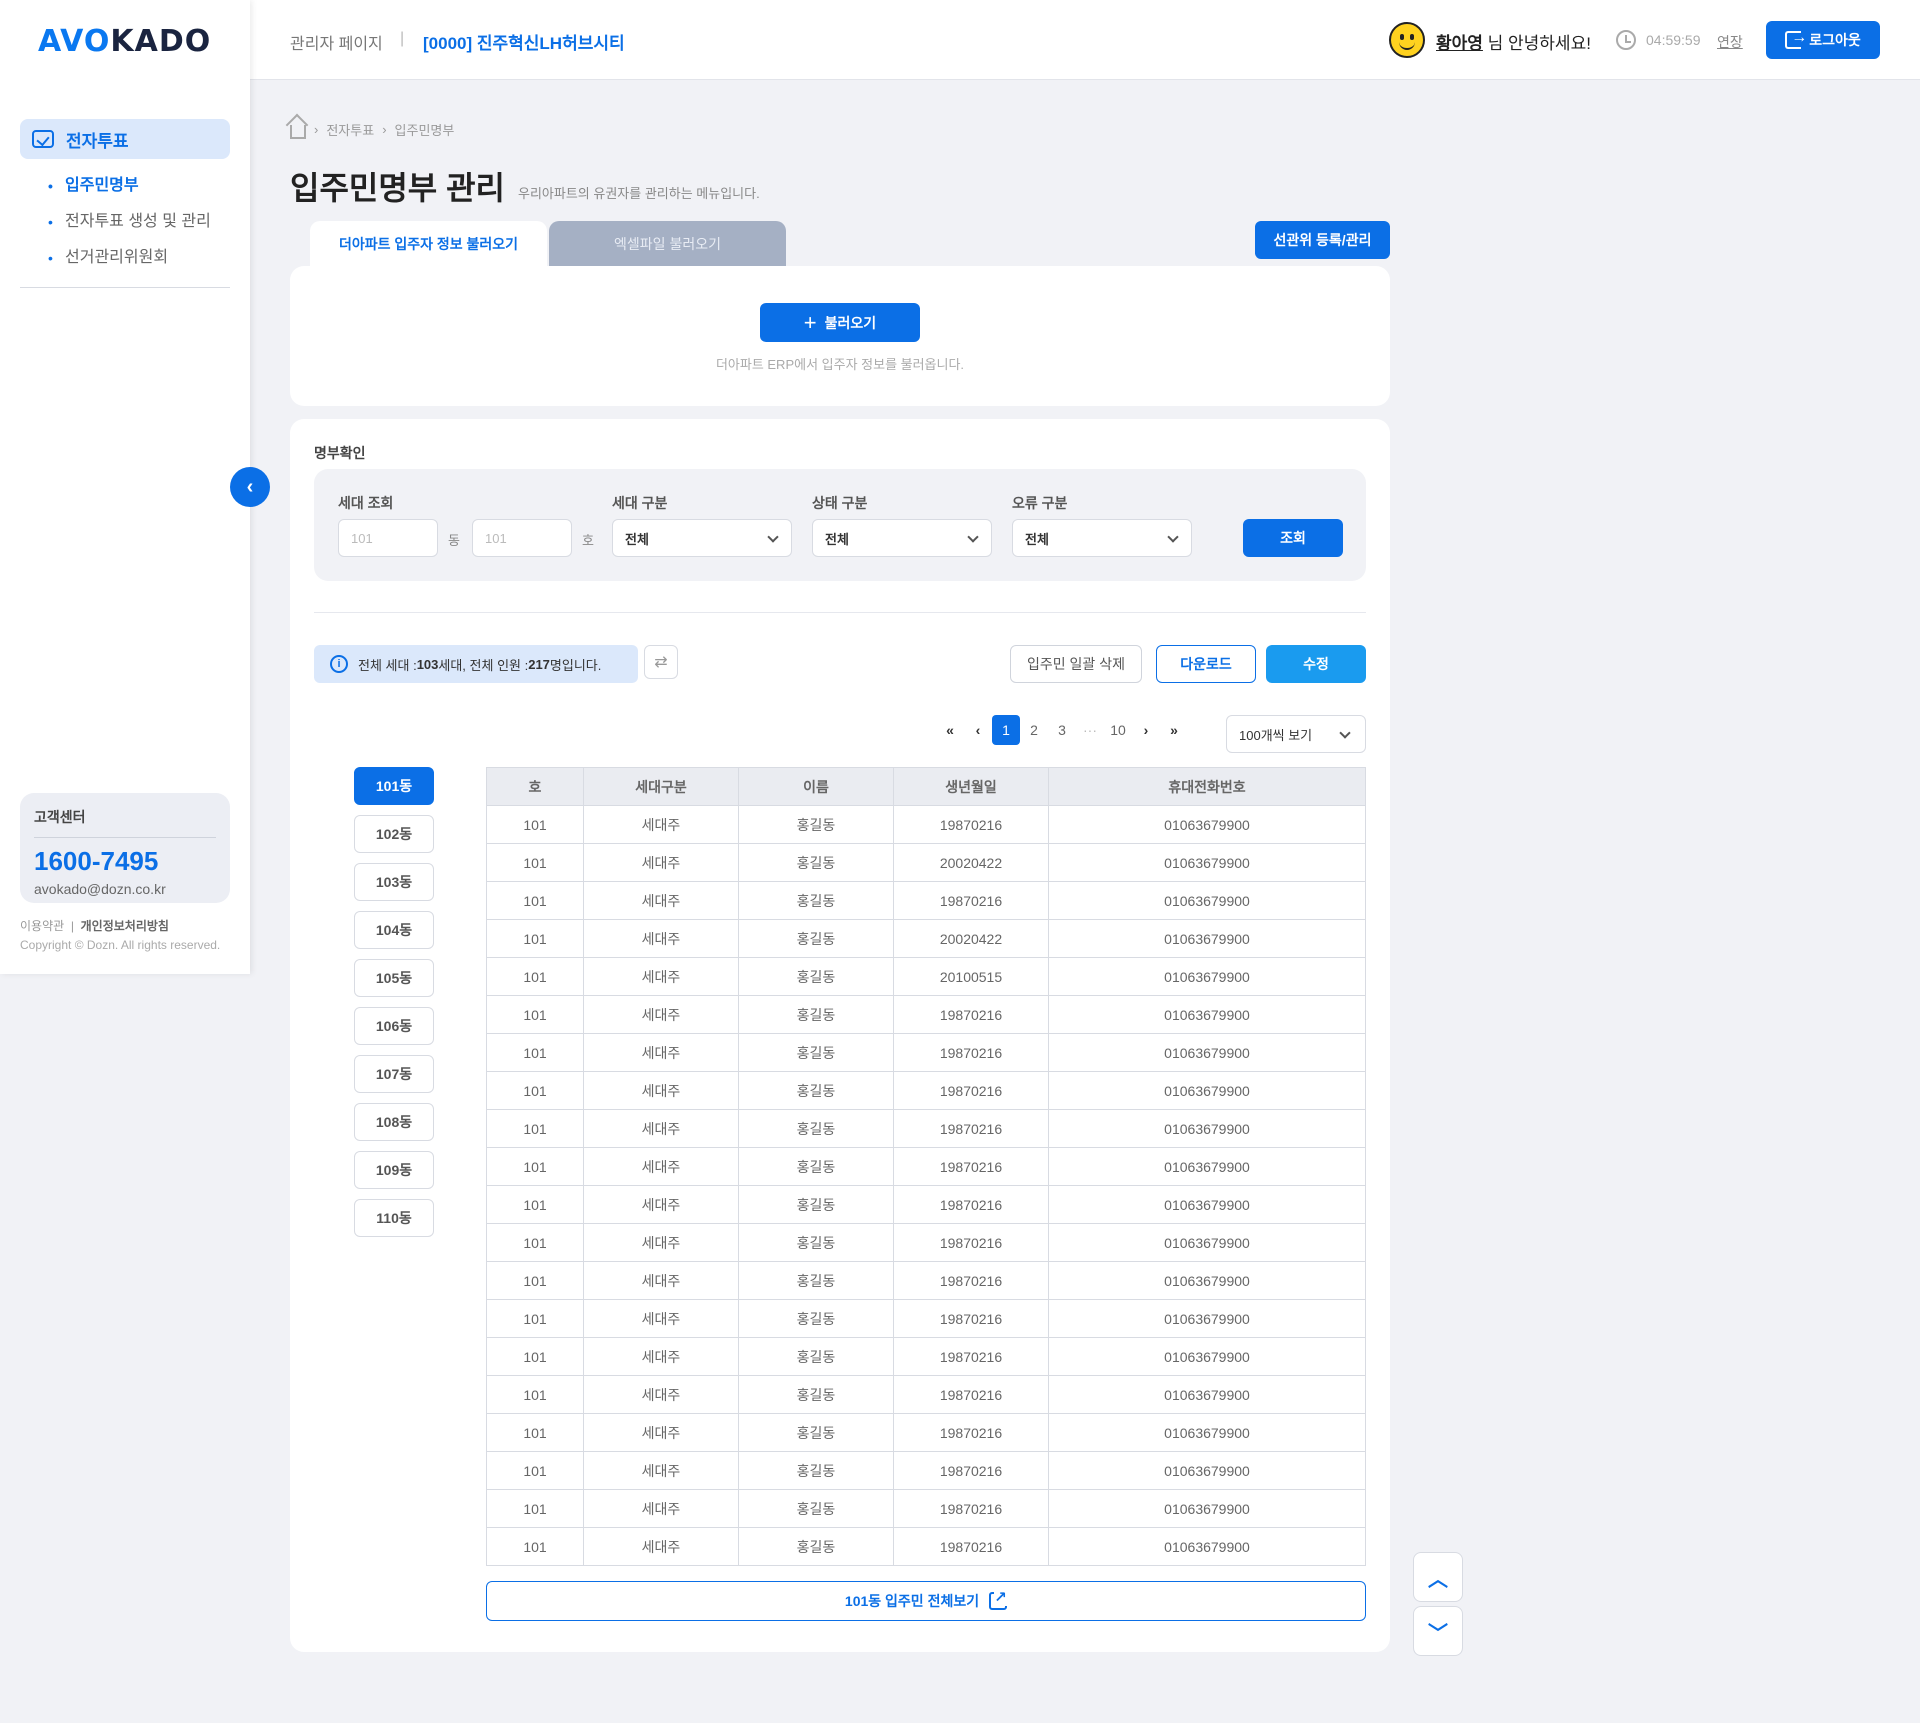 The height and width of the screenshot is (1723, 1920). I want to click on list-title: 명부확인, so click(340, 453).